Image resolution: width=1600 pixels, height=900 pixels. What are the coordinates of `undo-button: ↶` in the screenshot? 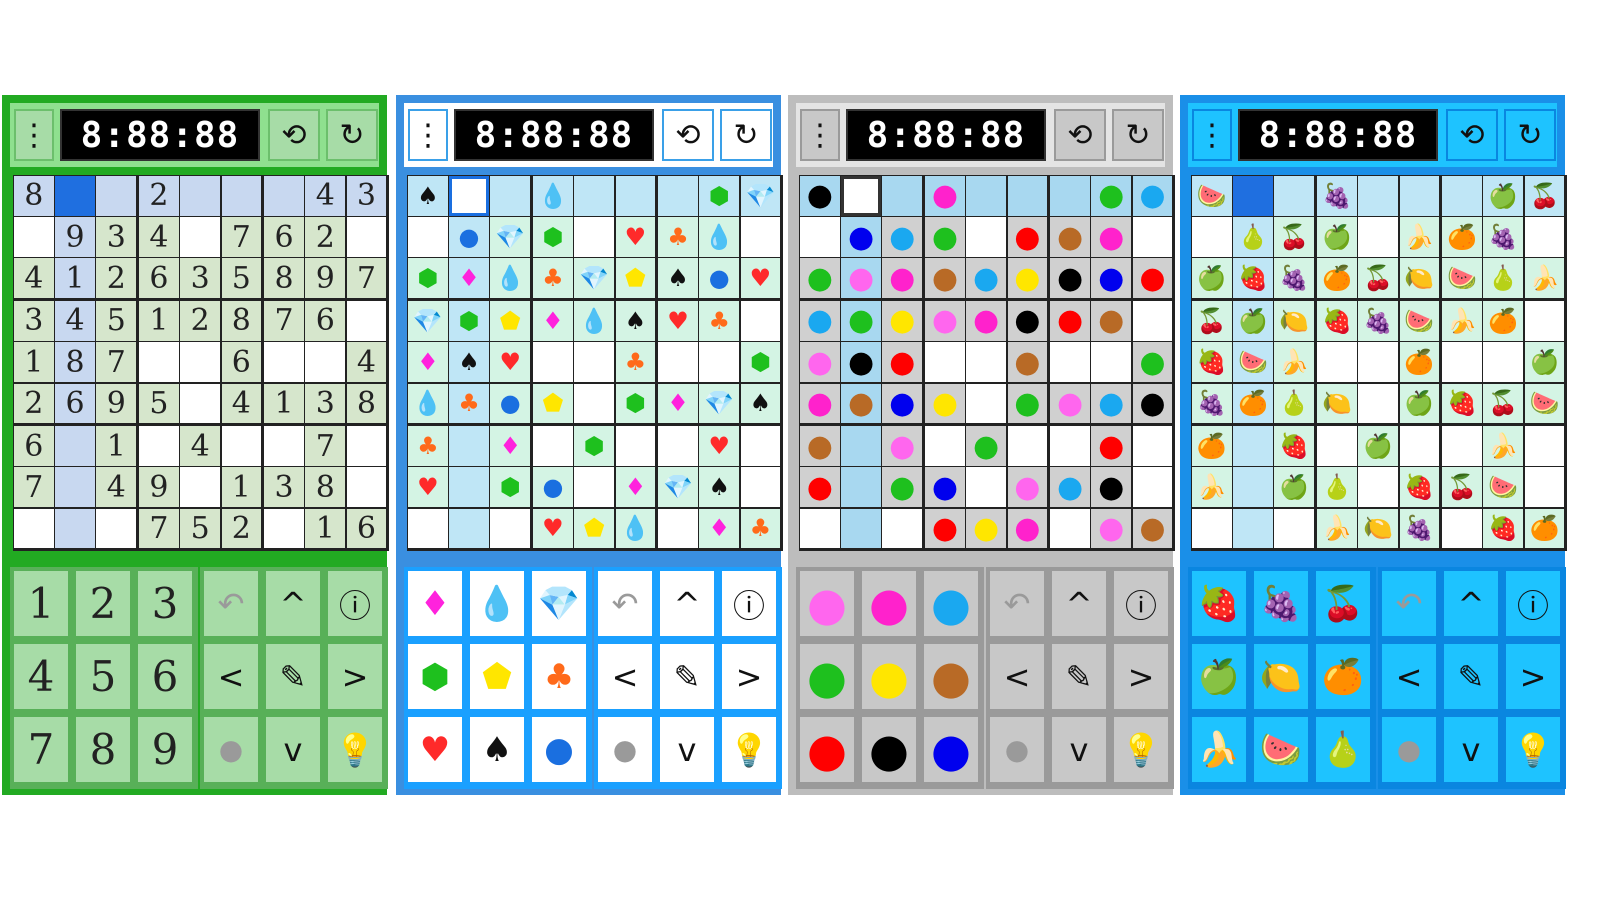 It's located at (1017, 603).